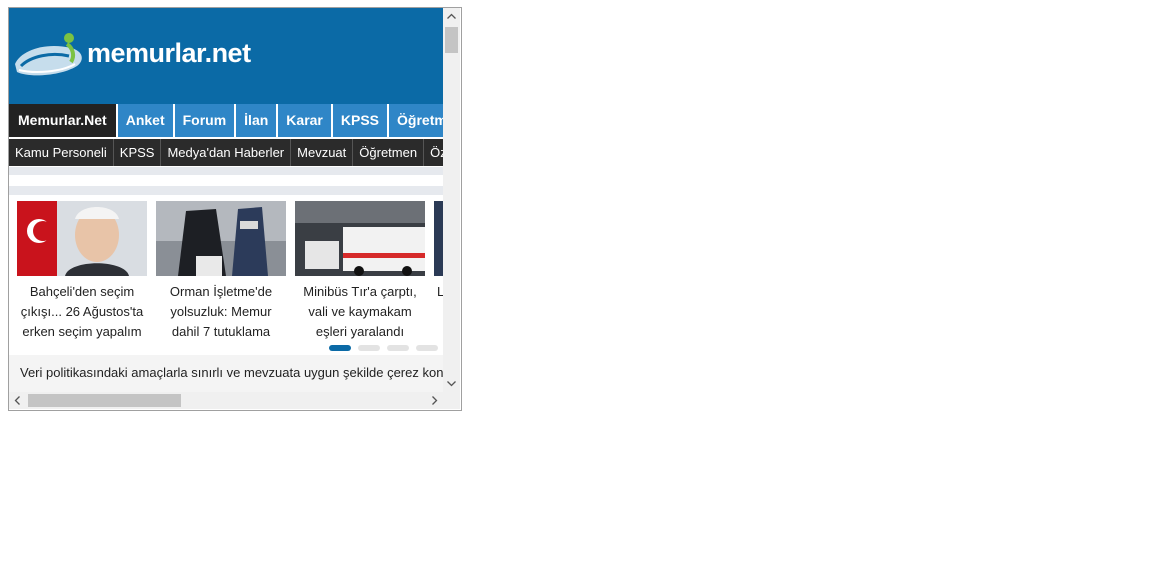 Image resolution: width=1163 pixels, height=582 pixels. What do you see at coordinates (322, 152) in the screenshot?
I see `subnav-item-mevzuat: Mevzuat` at bounding box center [322, 152].